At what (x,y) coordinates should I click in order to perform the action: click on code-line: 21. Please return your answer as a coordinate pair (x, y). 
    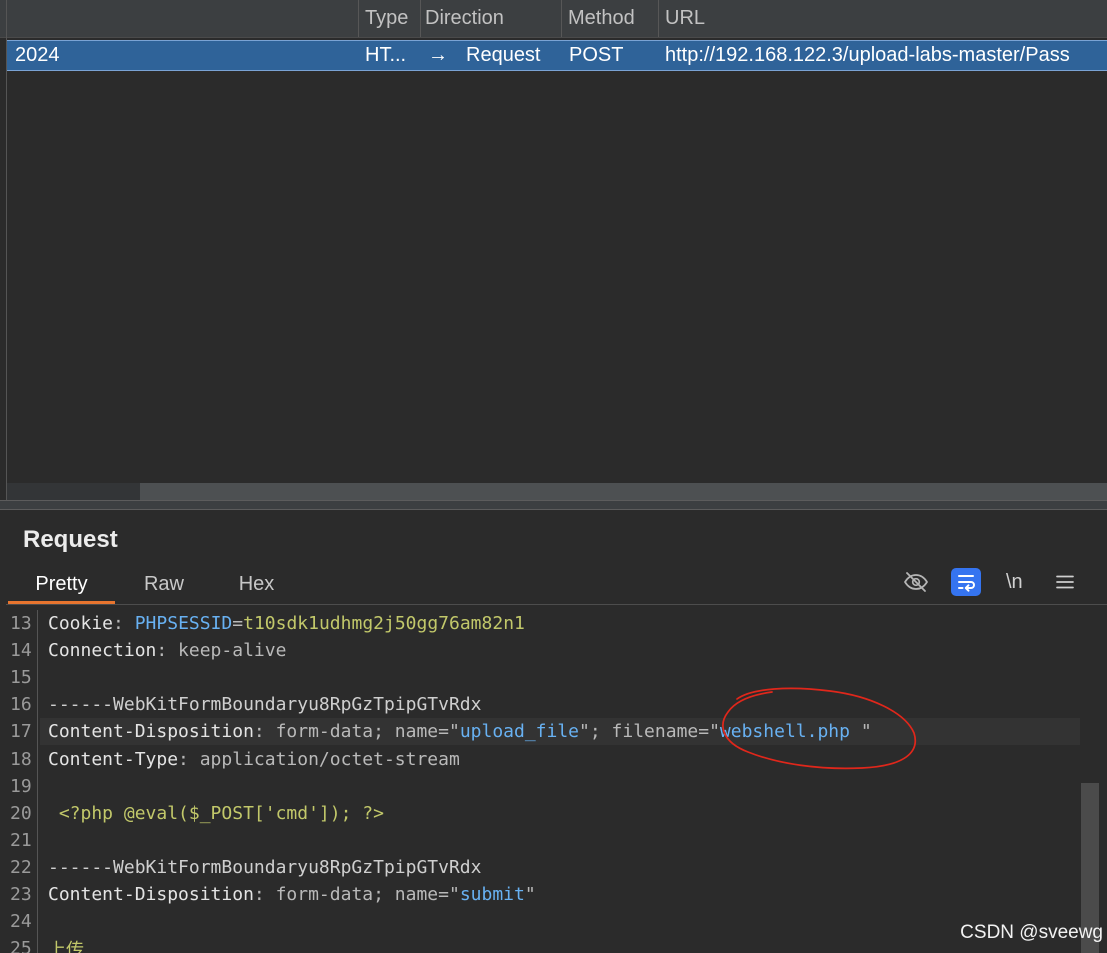
    Looking at the image, I should click on (553, 840).